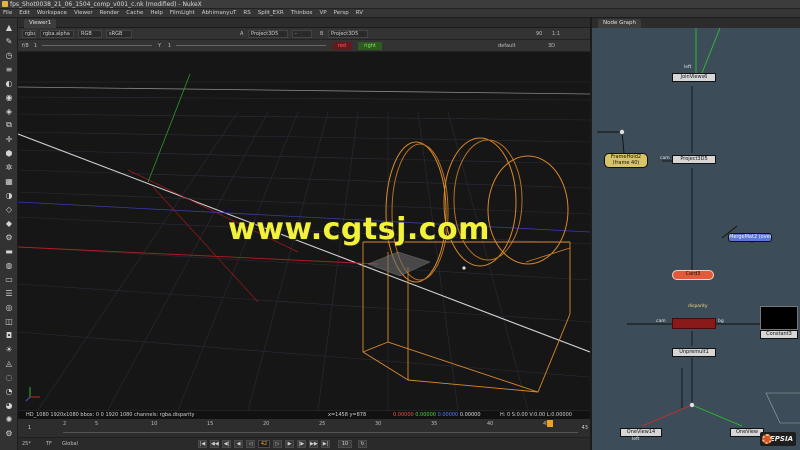 This screenshot has height=450, width=800. Describe the element at coordinates (619, 23) in the screenshot. I see `tab-node-graph: Node Graph` at that location.